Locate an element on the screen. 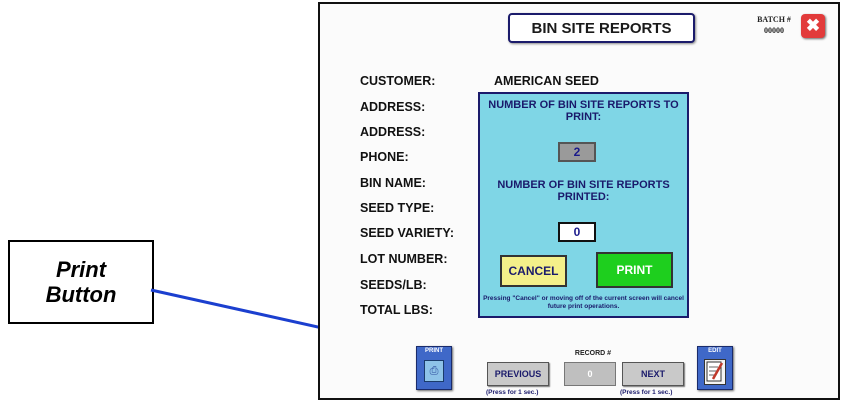  next-press-note: (Press for 1 sec.) is located at coordinates (646, 392).